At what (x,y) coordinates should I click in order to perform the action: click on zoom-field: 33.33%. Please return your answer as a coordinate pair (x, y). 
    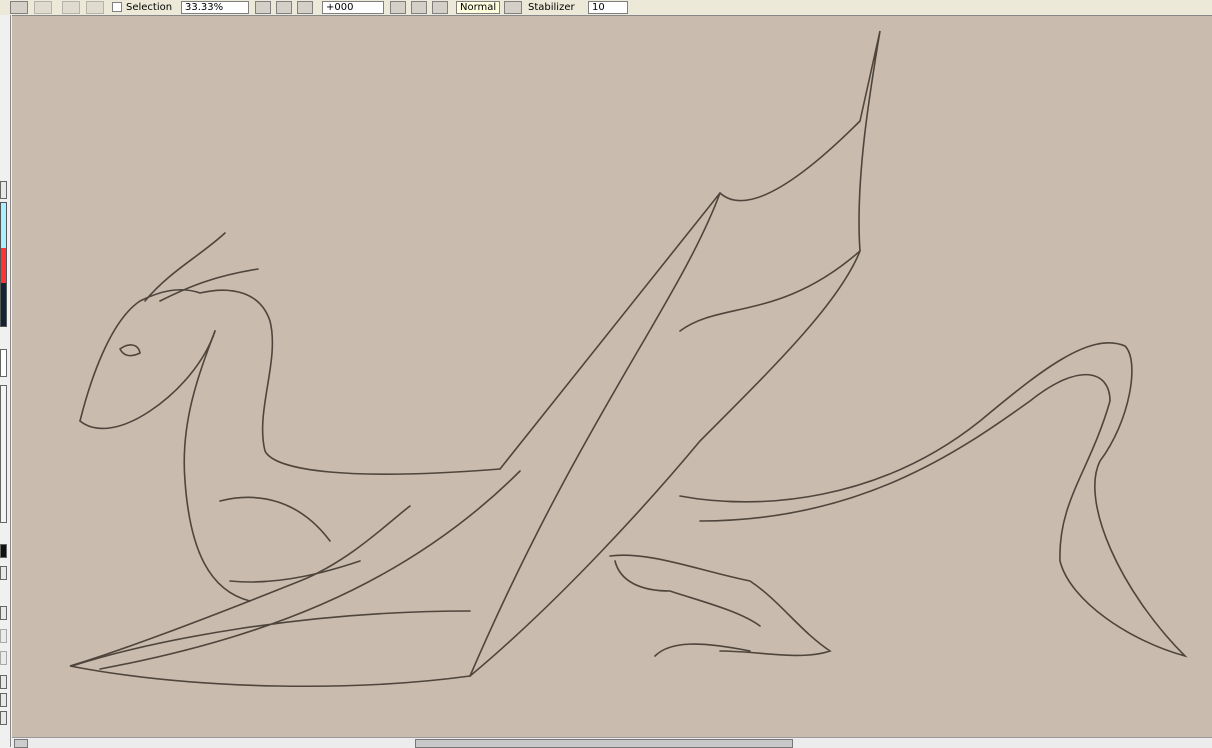
    Looking at the image, I should click on (215, 7).